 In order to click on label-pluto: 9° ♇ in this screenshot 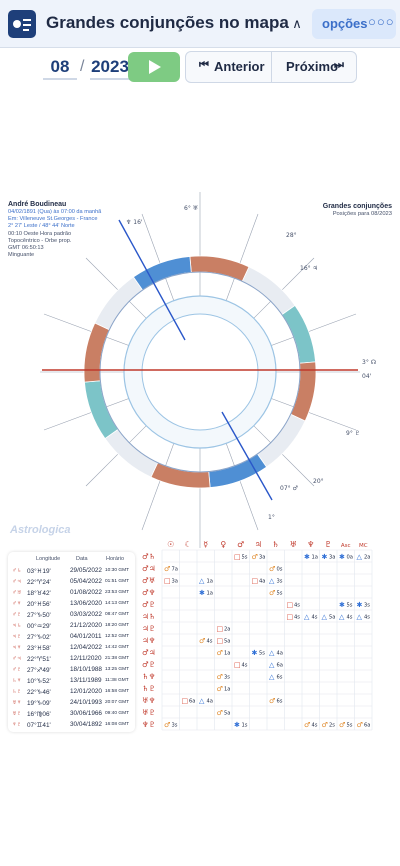, I will do `click(353, 433)`.